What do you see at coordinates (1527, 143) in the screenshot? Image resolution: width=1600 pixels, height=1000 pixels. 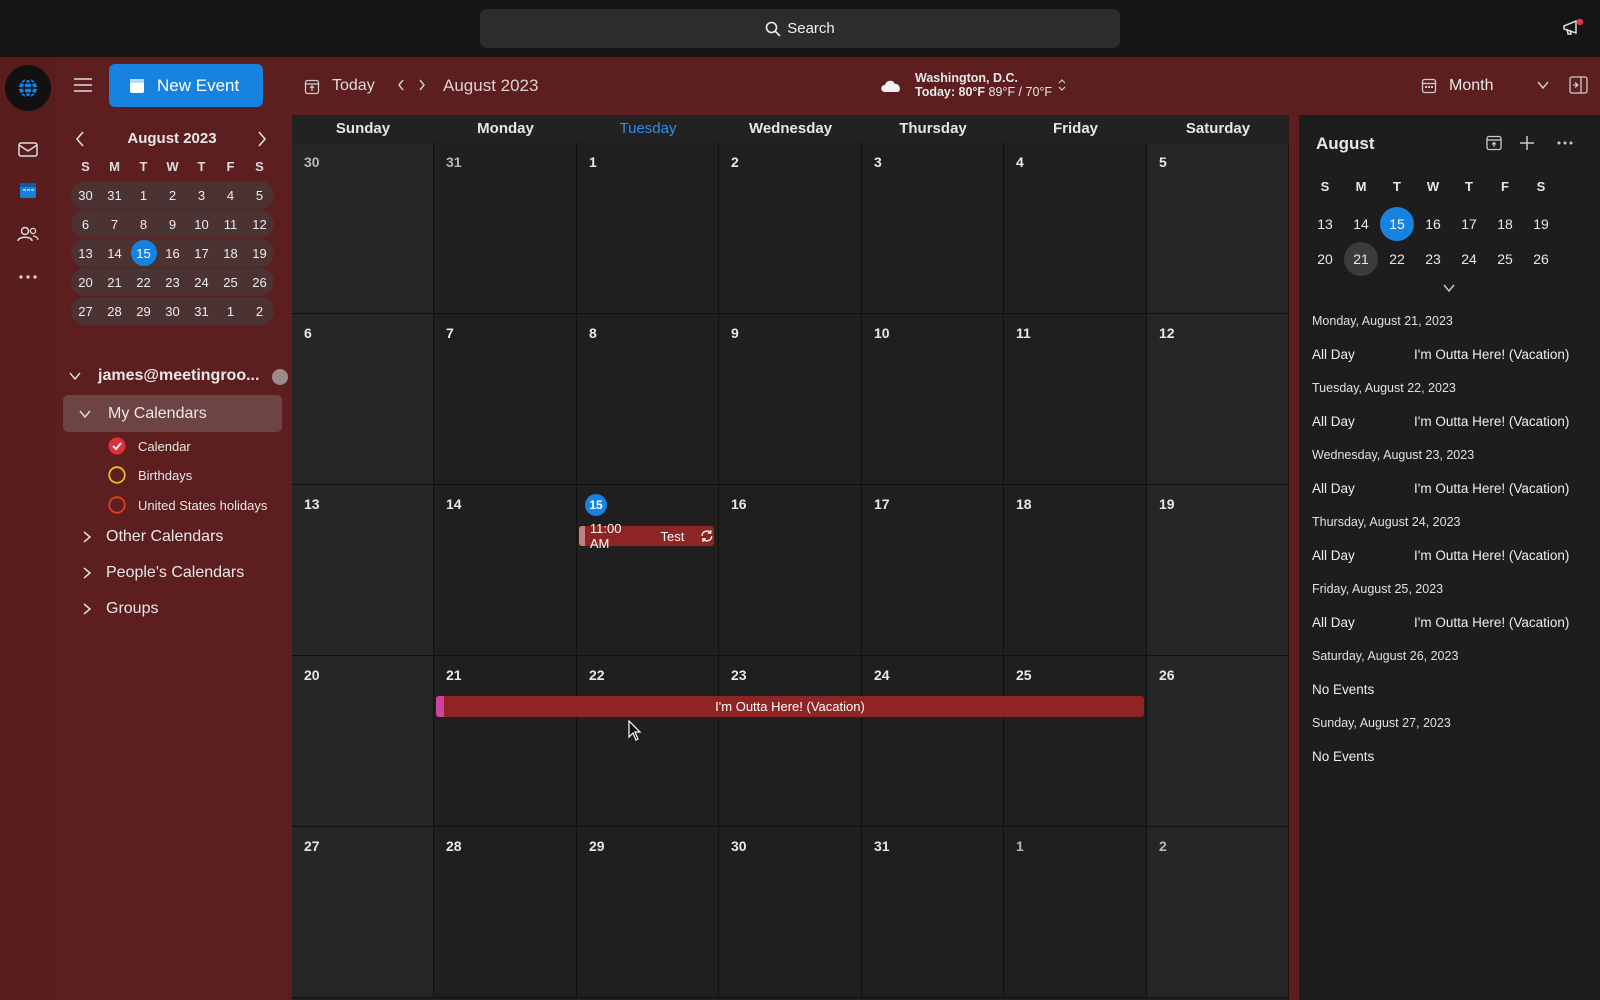 I see `plus-icon` at bounding box center [1527, 143].